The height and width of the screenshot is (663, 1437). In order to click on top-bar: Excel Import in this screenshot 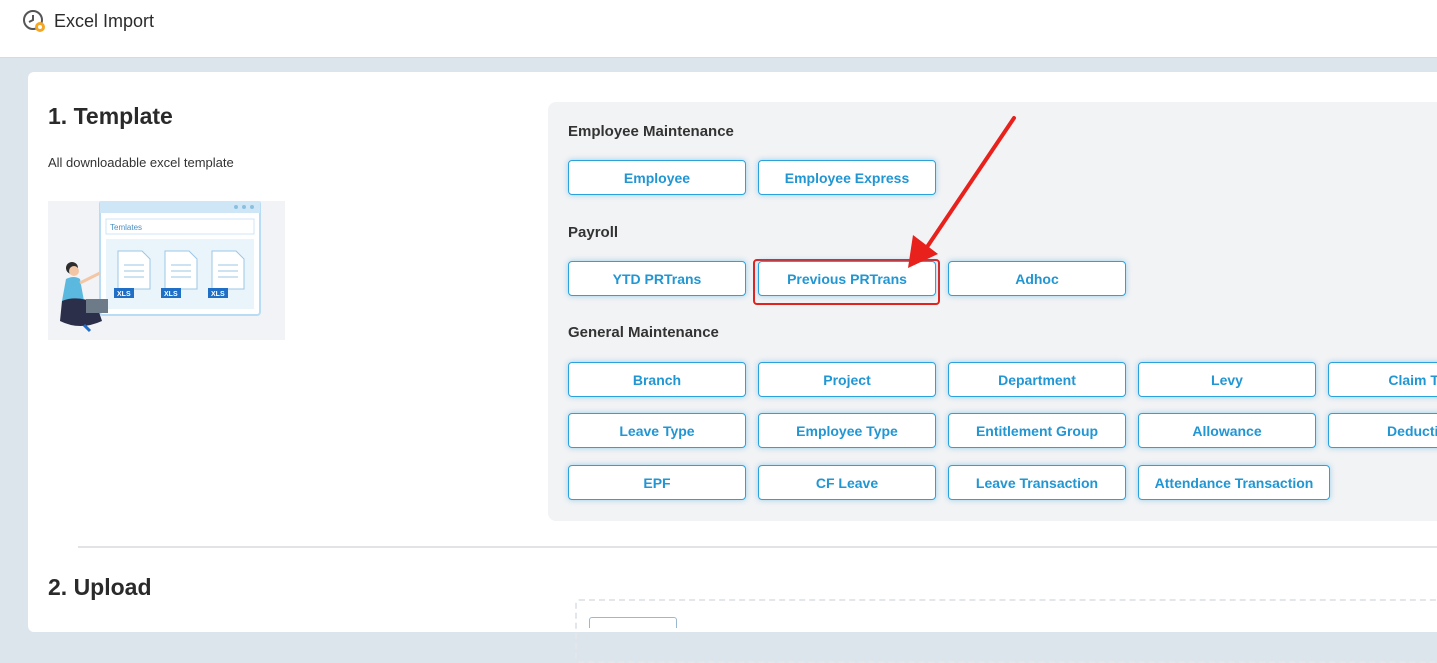, I will do `click(718, 29)`.